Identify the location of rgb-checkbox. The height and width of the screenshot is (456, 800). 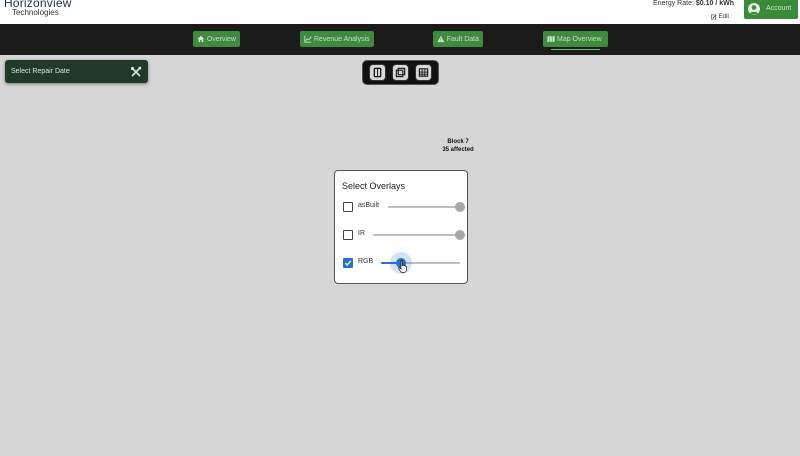
(348, 263).